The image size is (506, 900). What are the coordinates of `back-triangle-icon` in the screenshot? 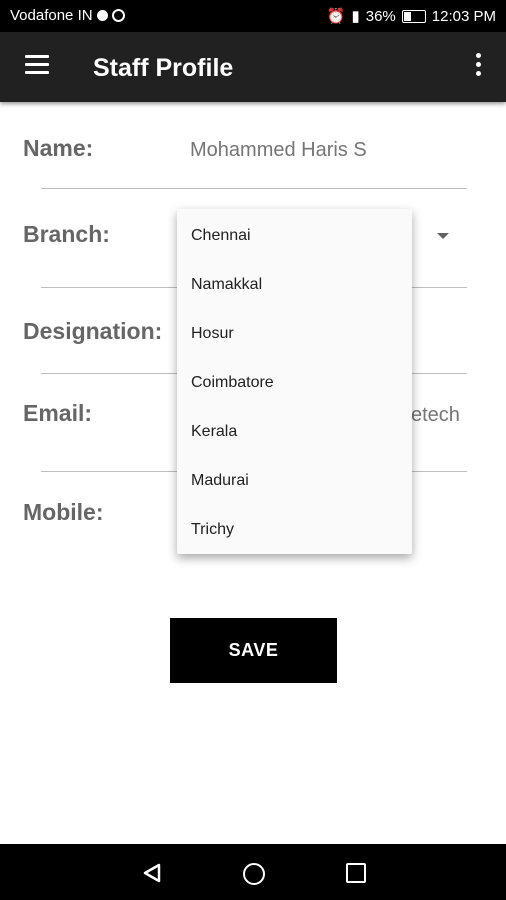 It's located at (152, 873).